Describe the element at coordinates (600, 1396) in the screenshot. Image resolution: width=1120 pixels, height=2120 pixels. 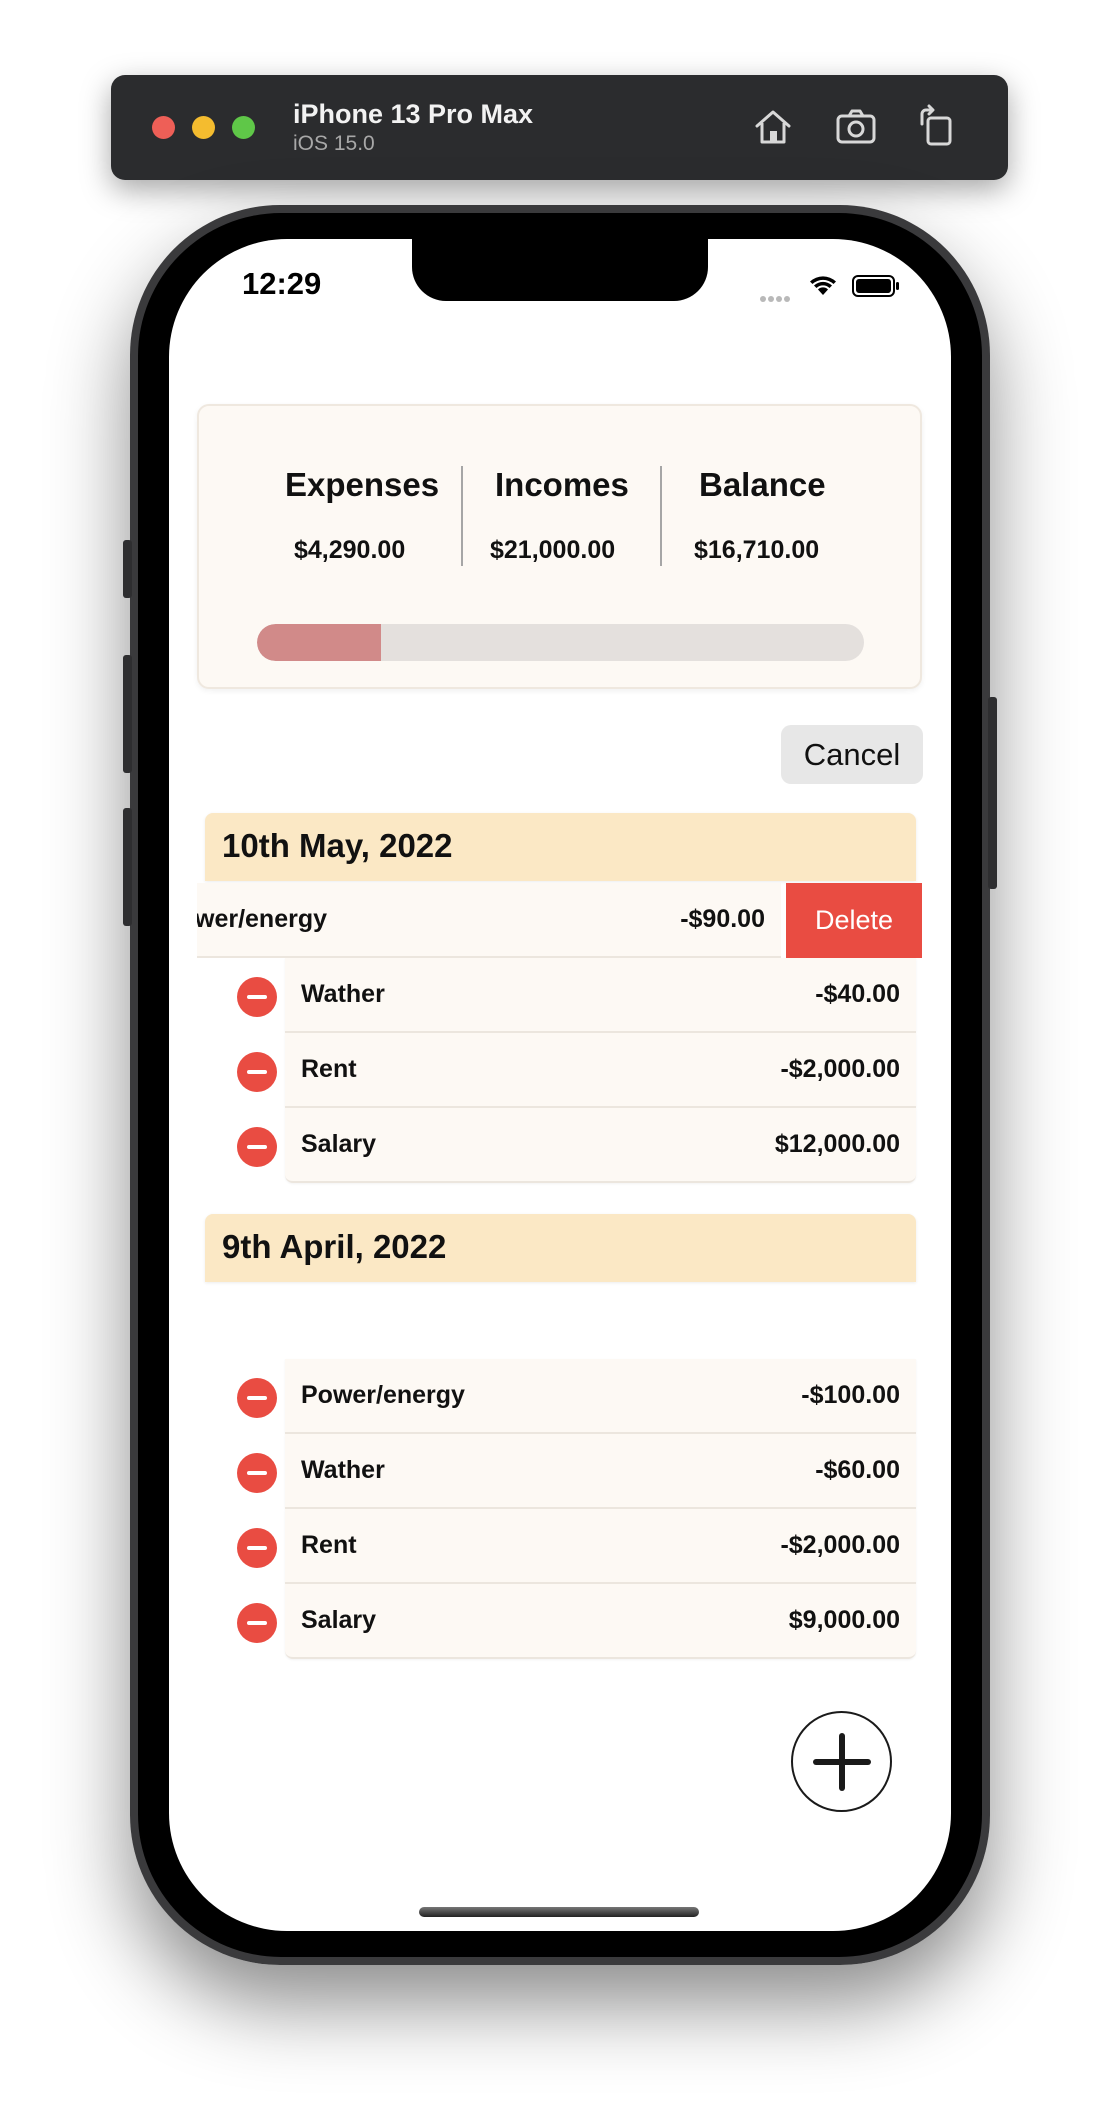
I see `transaction-row: Power/energy -$100.00` at that location.